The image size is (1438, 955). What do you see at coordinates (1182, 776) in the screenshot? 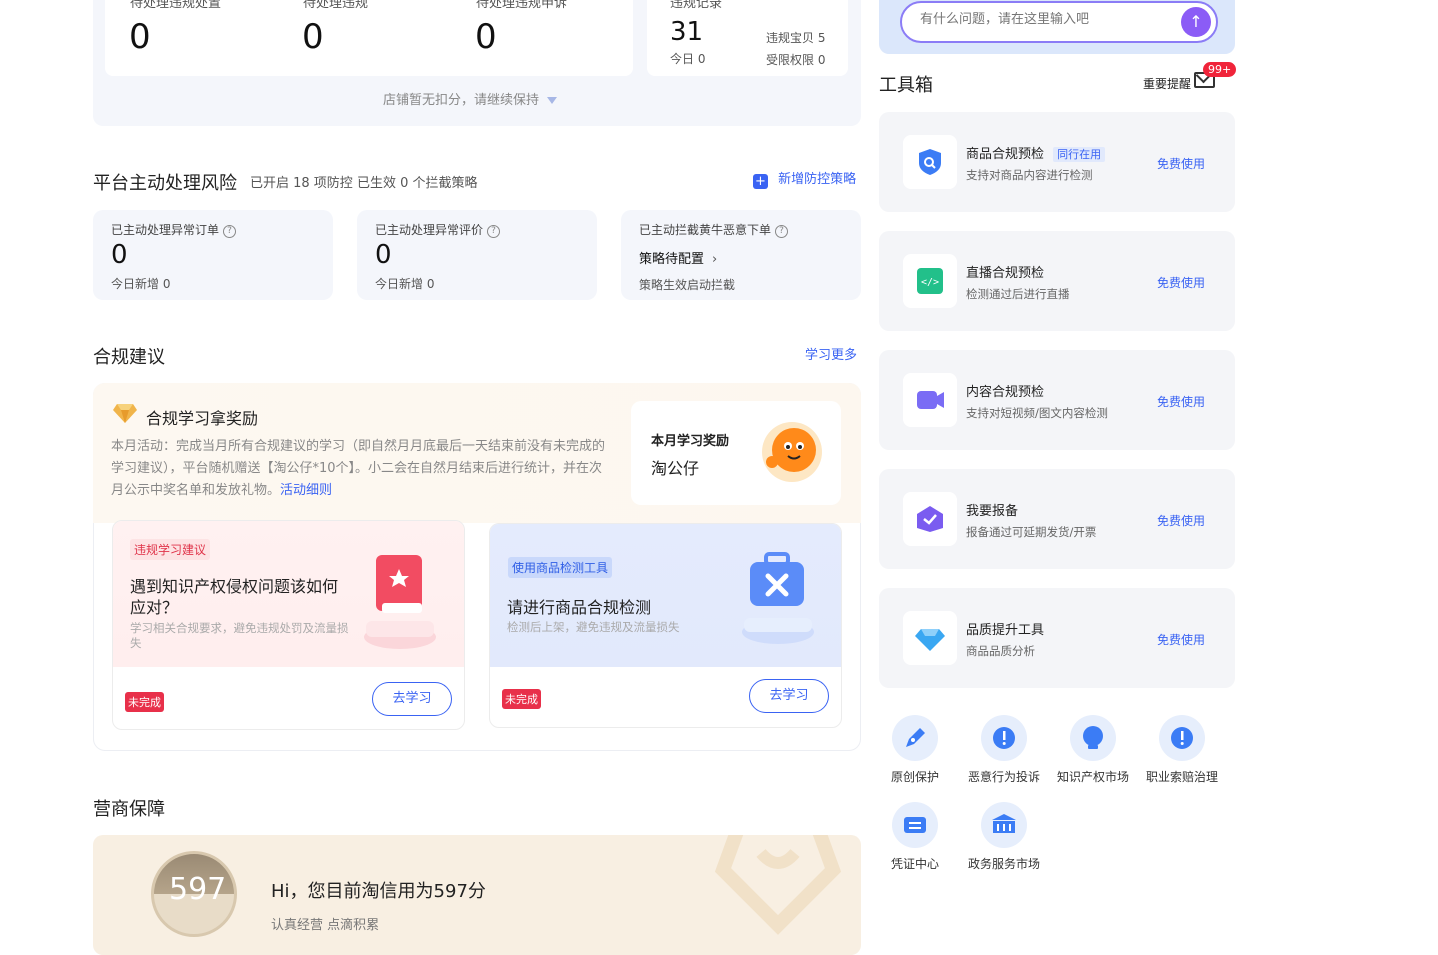
I see `quick-link-label: 职业索赔治理` at bounding box center [1182, 776].